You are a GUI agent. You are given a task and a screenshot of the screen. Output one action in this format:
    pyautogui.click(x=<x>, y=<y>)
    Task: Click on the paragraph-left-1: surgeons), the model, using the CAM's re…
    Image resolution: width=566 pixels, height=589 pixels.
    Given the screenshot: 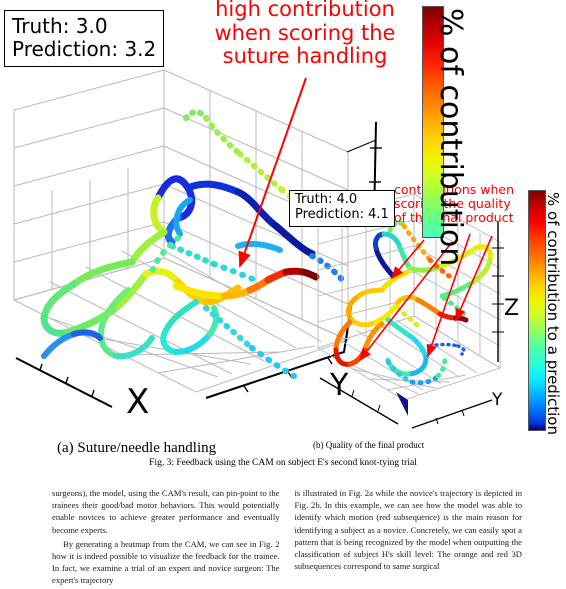 What is the action you would take?
    pyautogui.click(x=166, y=511)
    